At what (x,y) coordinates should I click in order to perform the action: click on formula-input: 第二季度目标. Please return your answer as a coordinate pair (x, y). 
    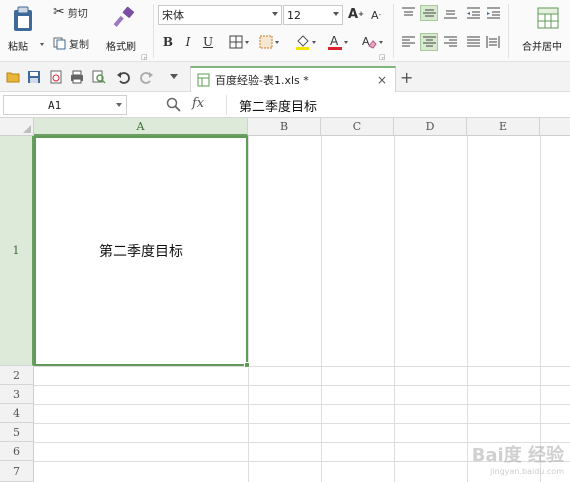
    Looking at the image, I should click on (396, 105).